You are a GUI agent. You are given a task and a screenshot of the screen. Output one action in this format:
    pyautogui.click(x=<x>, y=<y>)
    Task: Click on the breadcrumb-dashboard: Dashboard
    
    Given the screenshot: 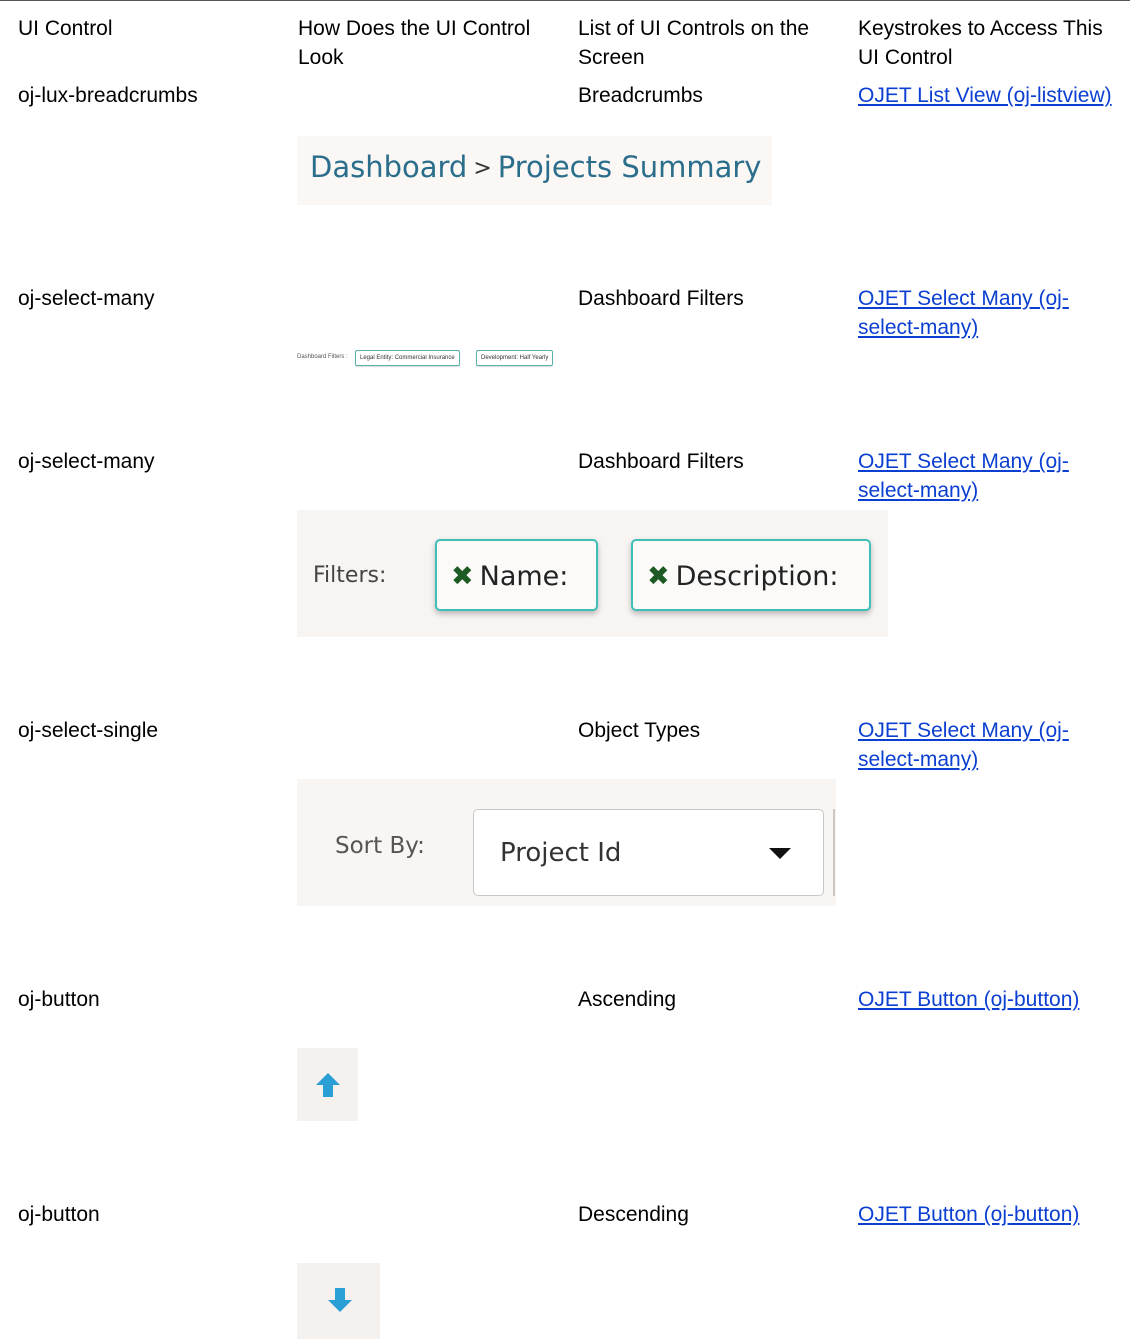 What is the action you would take?
    pyautogui.click(x=388, y=167)
    